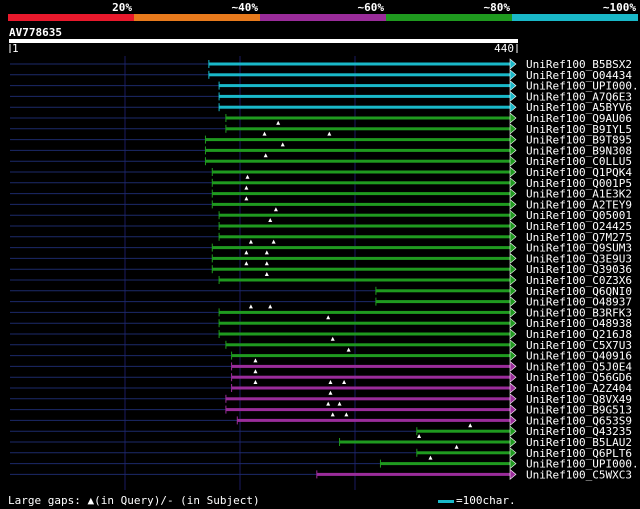  What do you see at coordinates (15, 48) in the screenshot?
I see `ruler-start-label: 1` at bounding box center [15, 48].